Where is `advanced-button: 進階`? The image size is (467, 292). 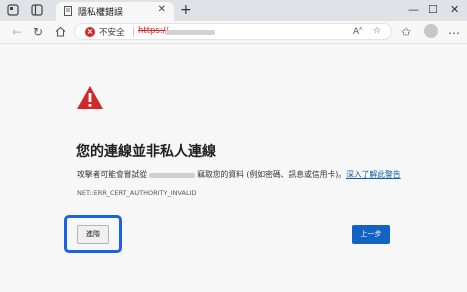 advanced-button: 進階 is located at coordinates (93, 234).